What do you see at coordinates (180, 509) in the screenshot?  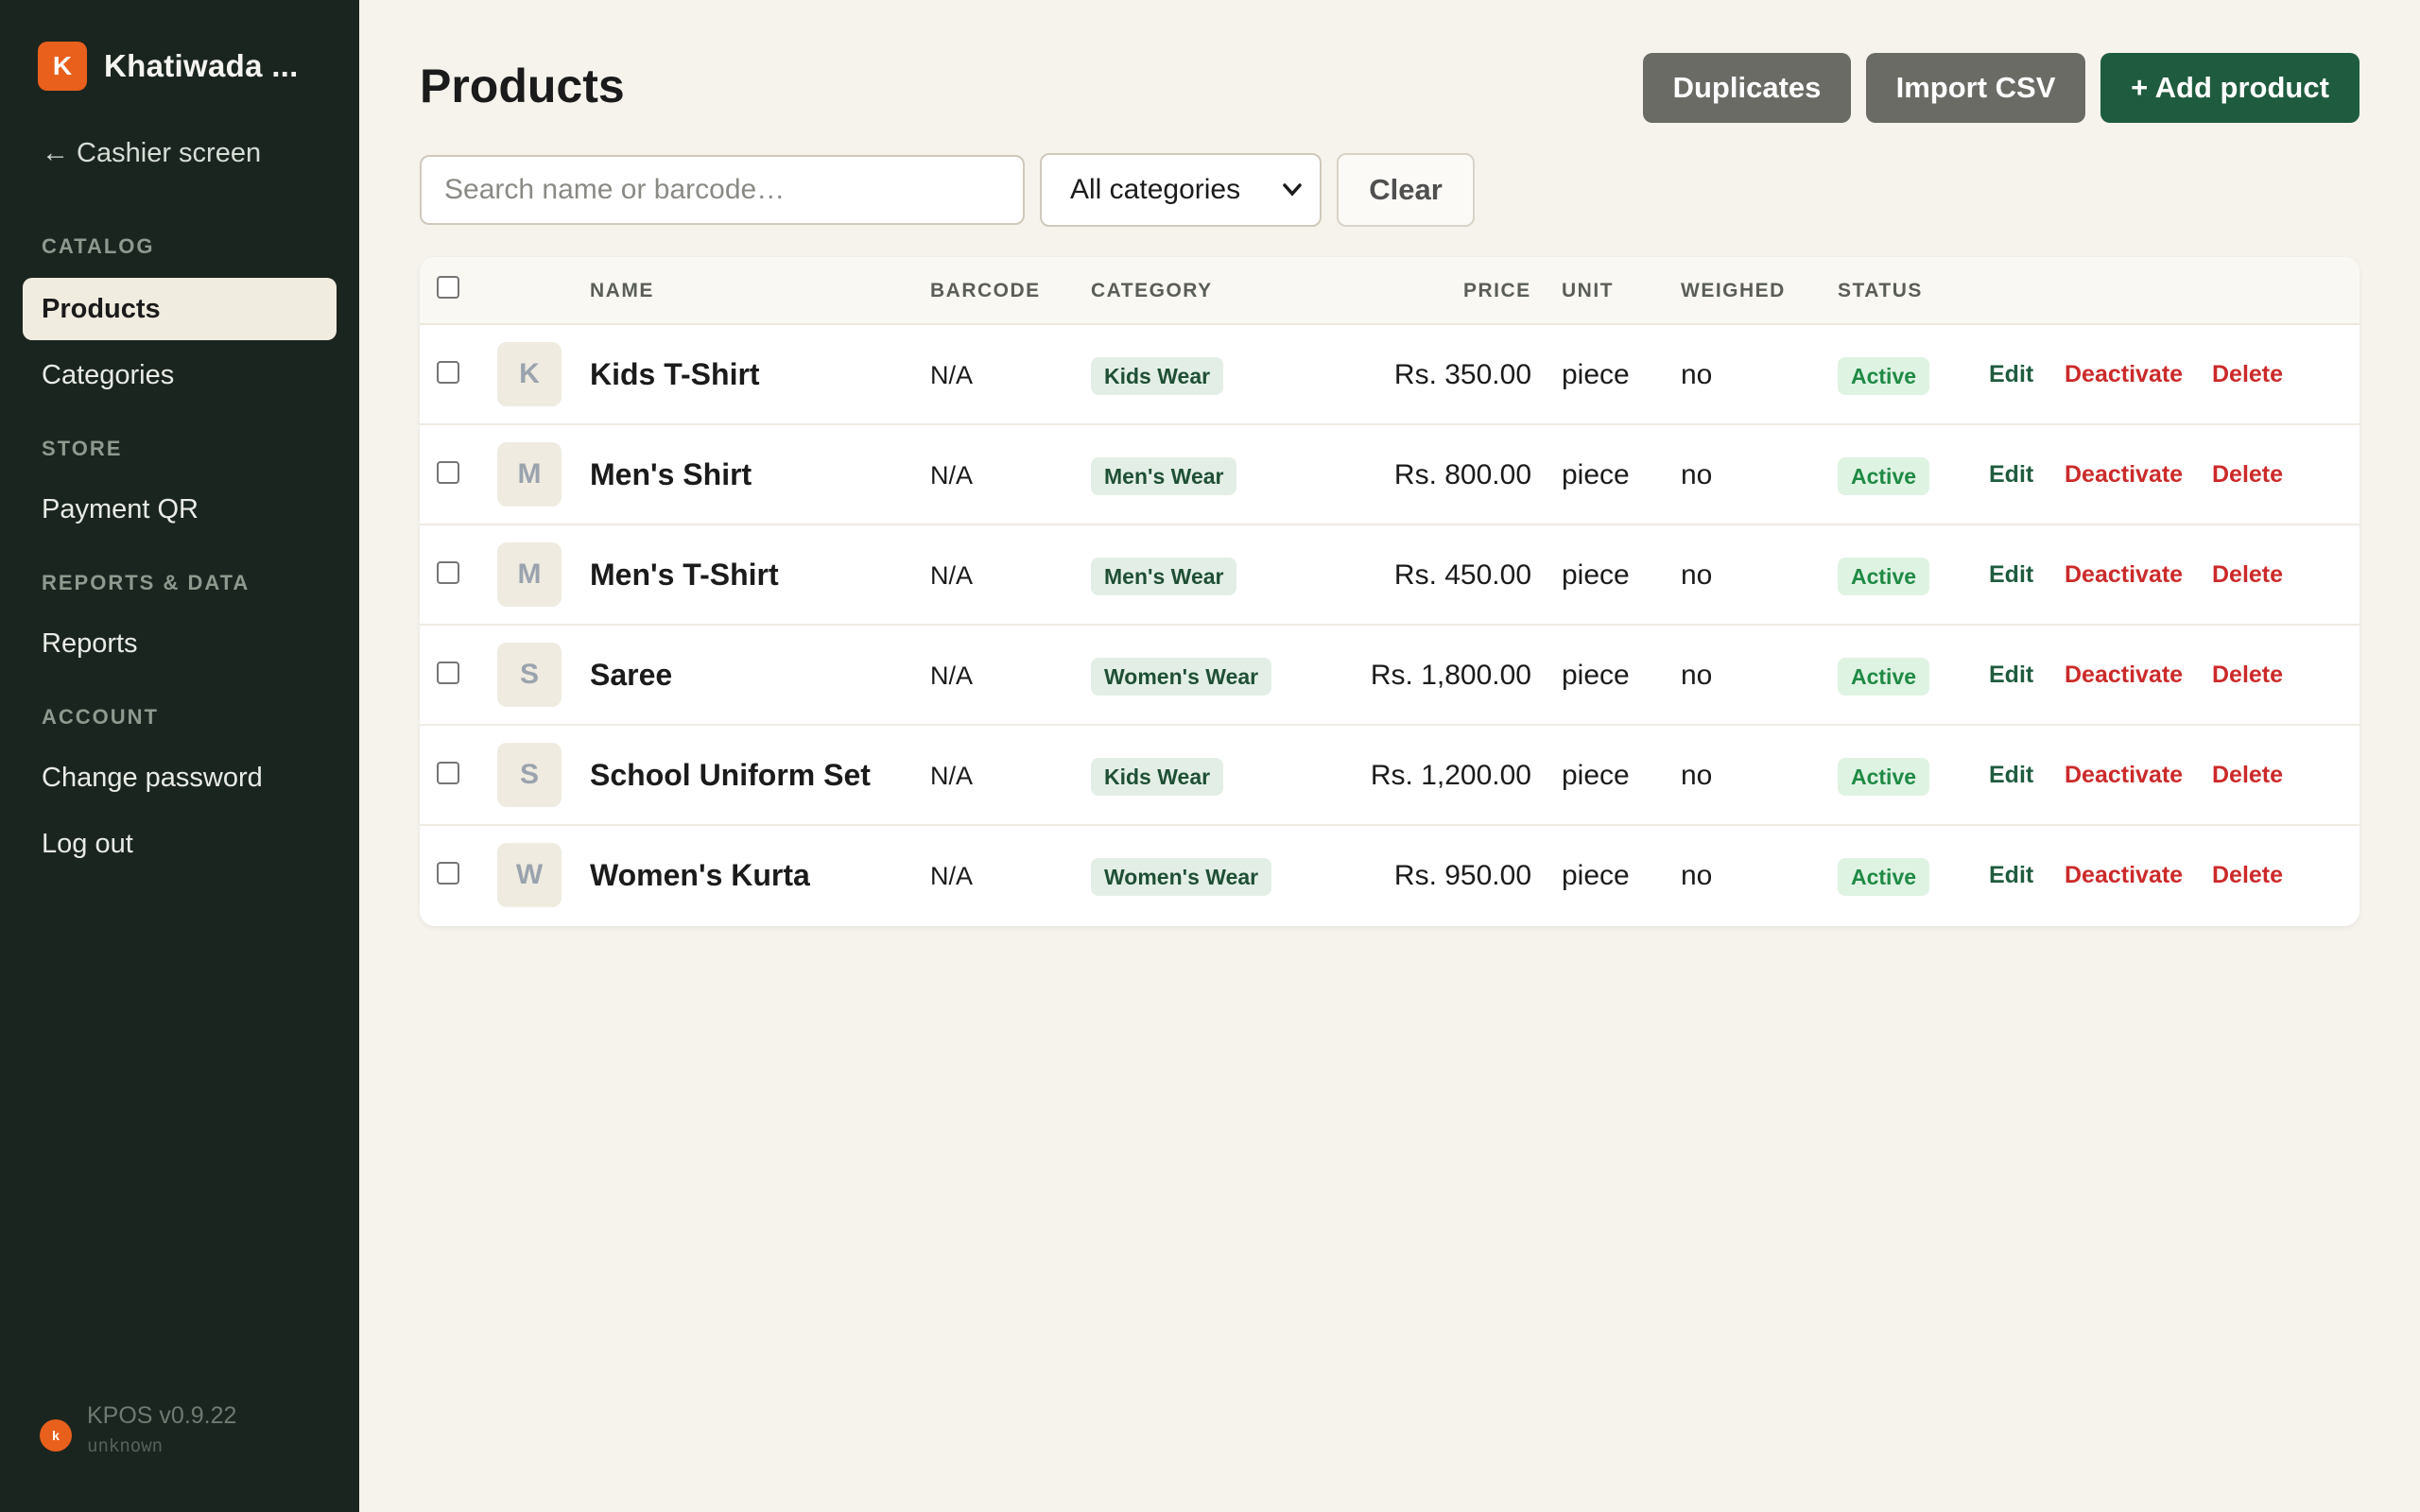 I see `sidebar-item-payment-qr: Payment QR` at bounding box center [180, 509].